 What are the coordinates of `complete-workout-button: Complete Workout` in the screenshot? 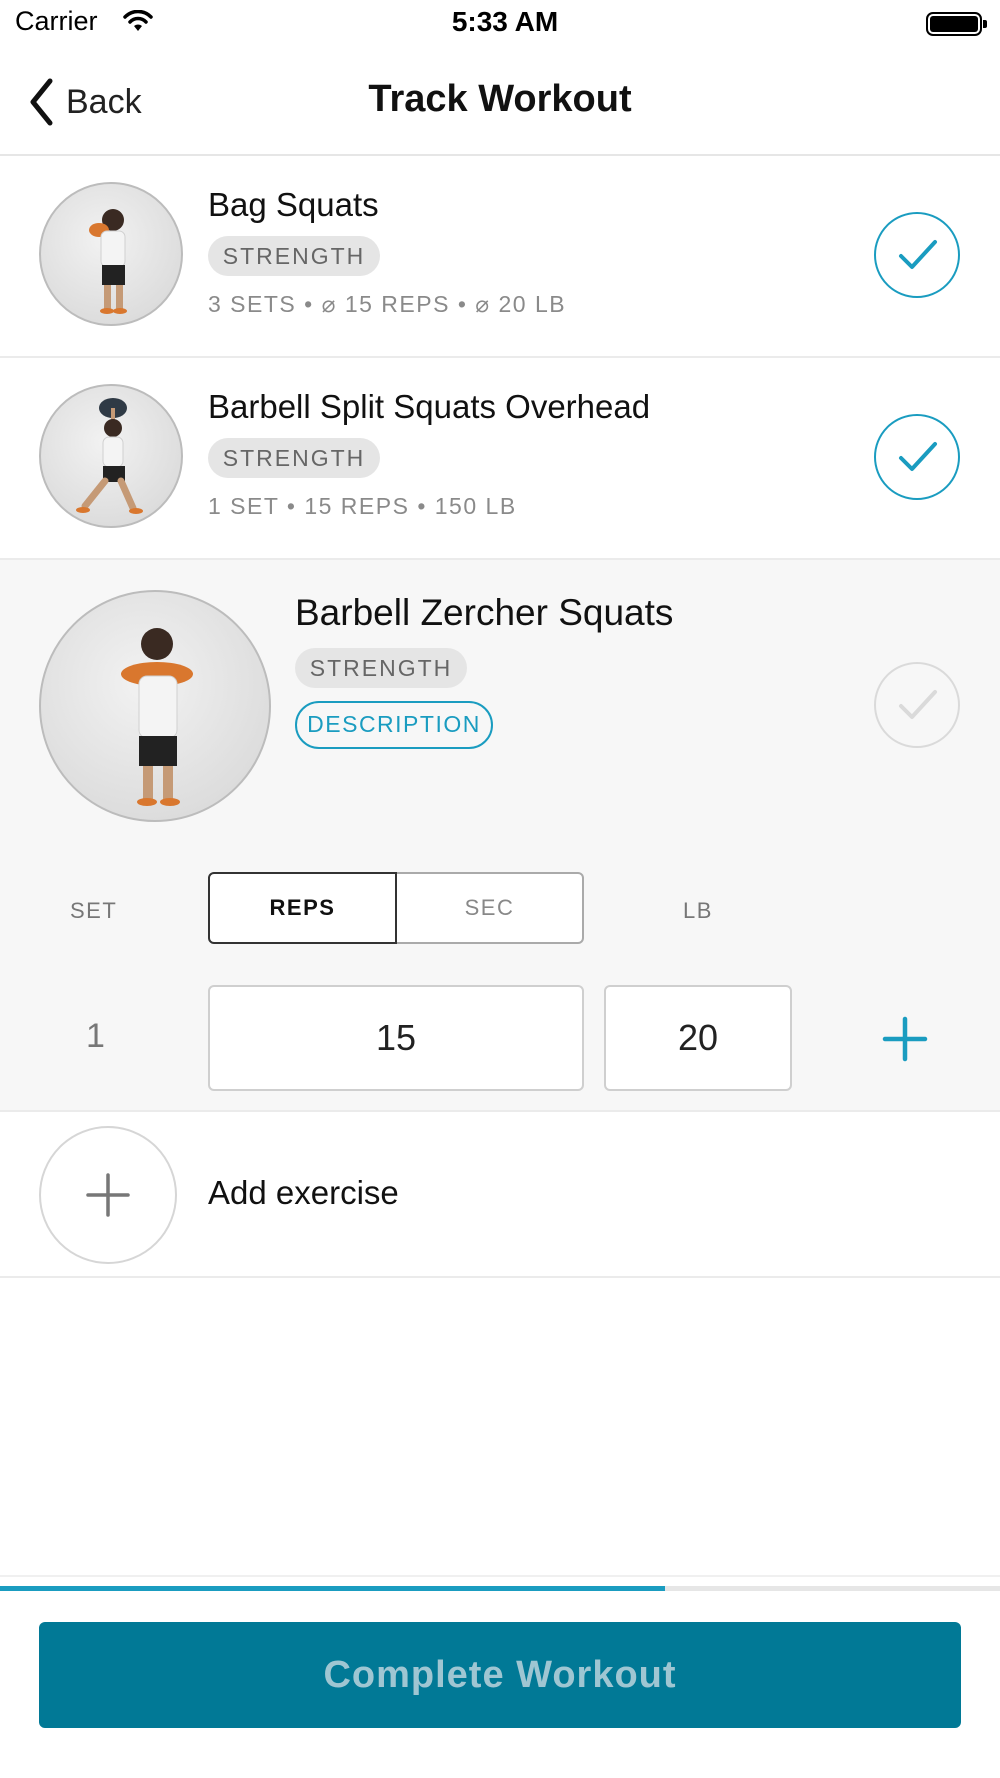 It's located at (500, 1675).